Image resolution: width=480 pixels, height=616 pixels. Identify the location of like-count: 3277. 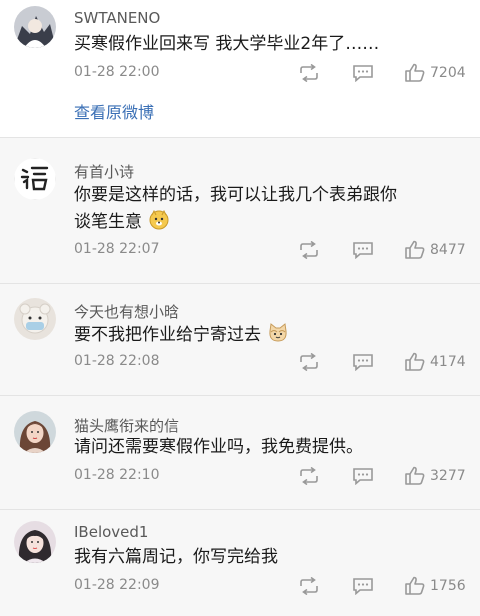
(448, 476).